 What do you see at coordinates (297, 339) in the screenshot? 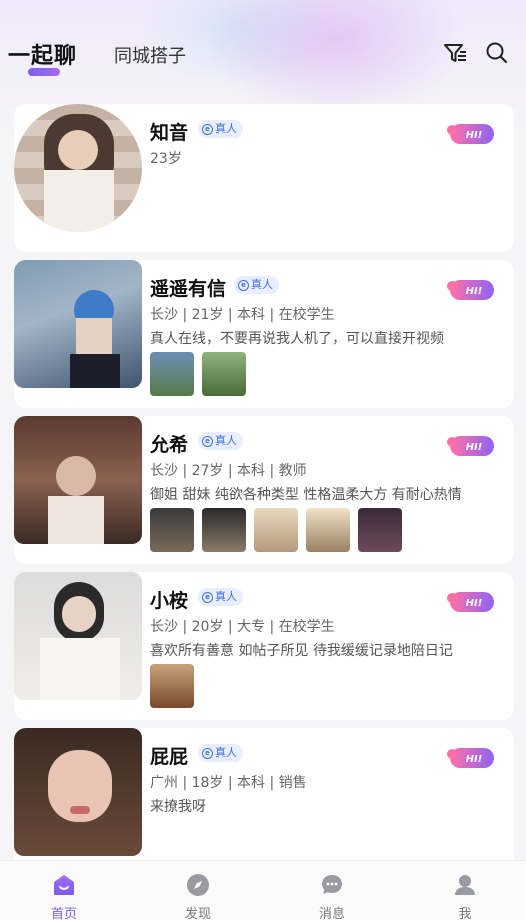
I see `profile-intro: 真人在线，不要再说我人机了，可以直接开视频` at bounding box center [297, 339].